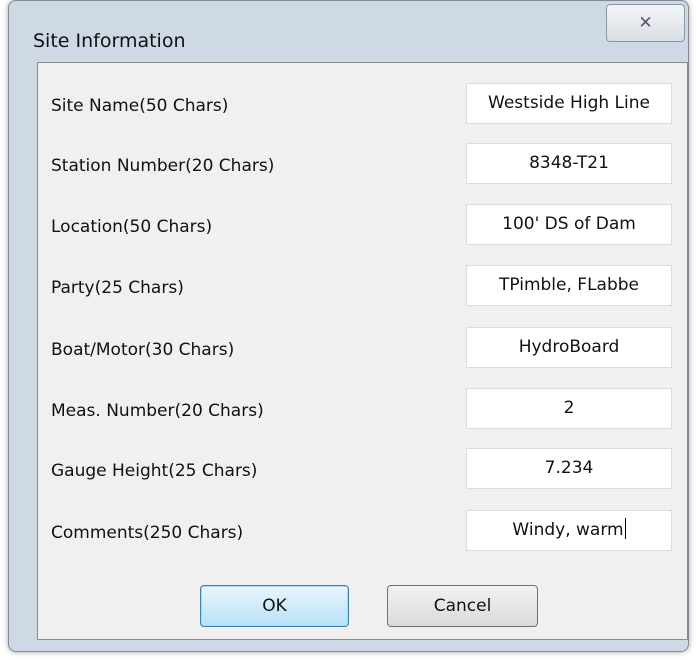  Describe the element at coordinates (143, 350) in the screenshot. I see `boat-motor-label: Boat/Motor(30 Chars)` at that location.